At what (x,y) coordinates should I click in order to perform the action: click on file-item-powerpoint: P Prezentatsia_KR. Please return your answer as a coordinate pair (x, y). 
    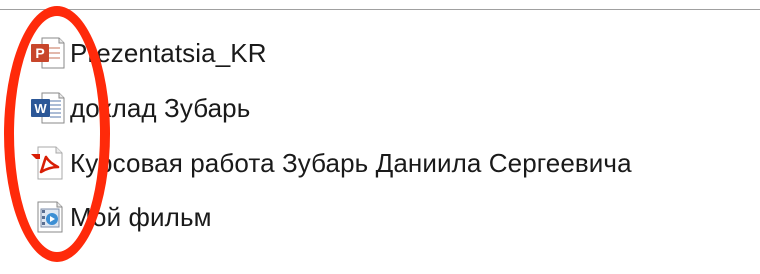
    Looking at the image, I should click on (388, 53).